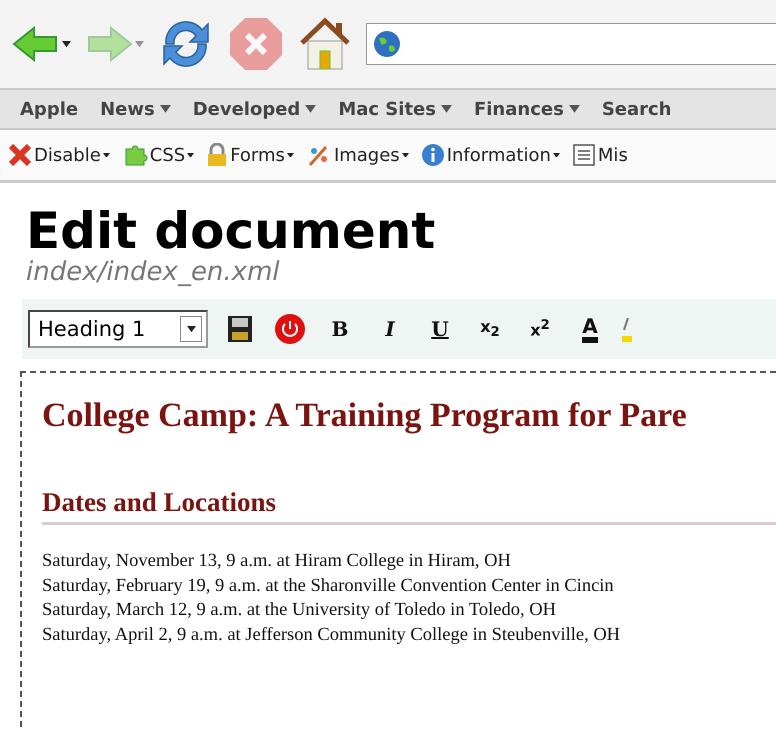 The height and width of the screenshot is (732, 776). What do you see at coordinates (49, 109) in the screenshot?
I see `bookmark-link: Apple` at bounding box center [49, 109].